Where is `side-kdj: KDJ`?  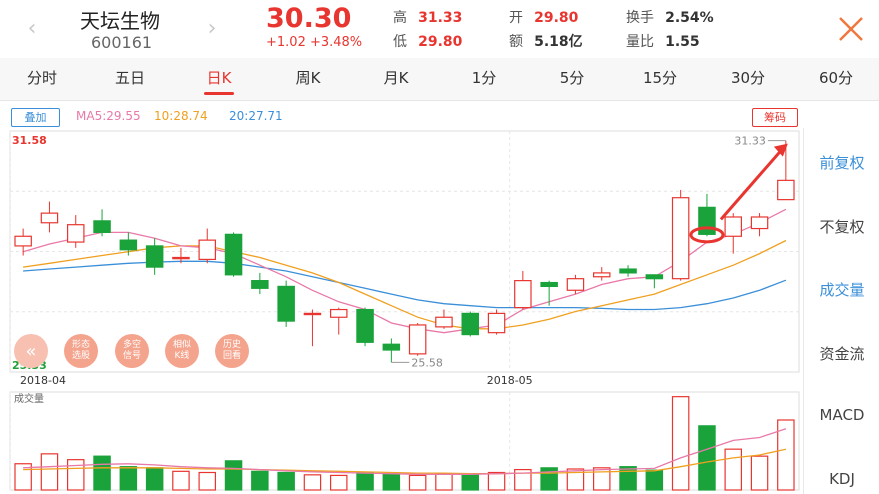 side-kdj: KDJ is located at coordinates (841, 479).